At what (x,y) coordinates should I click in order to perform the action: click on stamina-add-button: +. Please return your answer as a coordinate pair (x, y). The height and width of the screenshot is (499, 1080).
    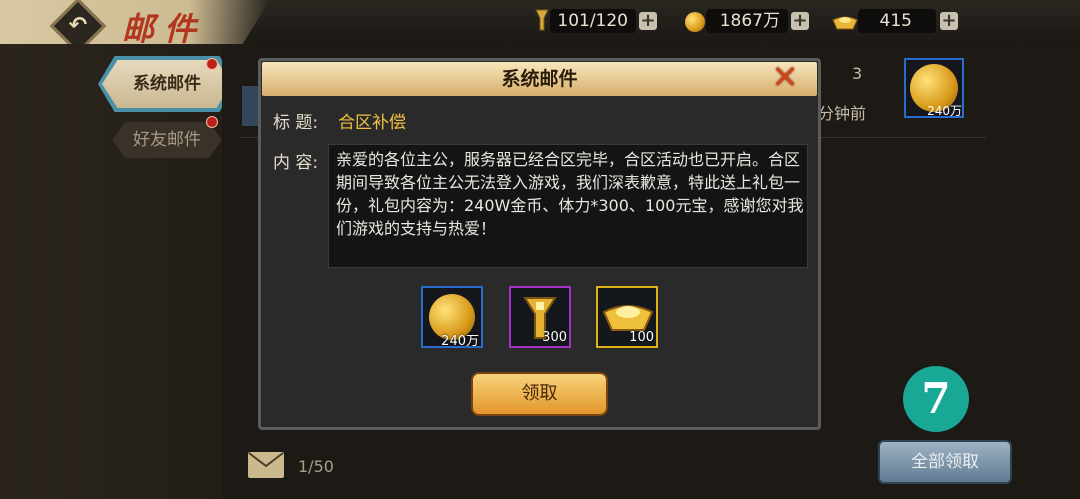
    Looking at the image, I should click on (648, 21).